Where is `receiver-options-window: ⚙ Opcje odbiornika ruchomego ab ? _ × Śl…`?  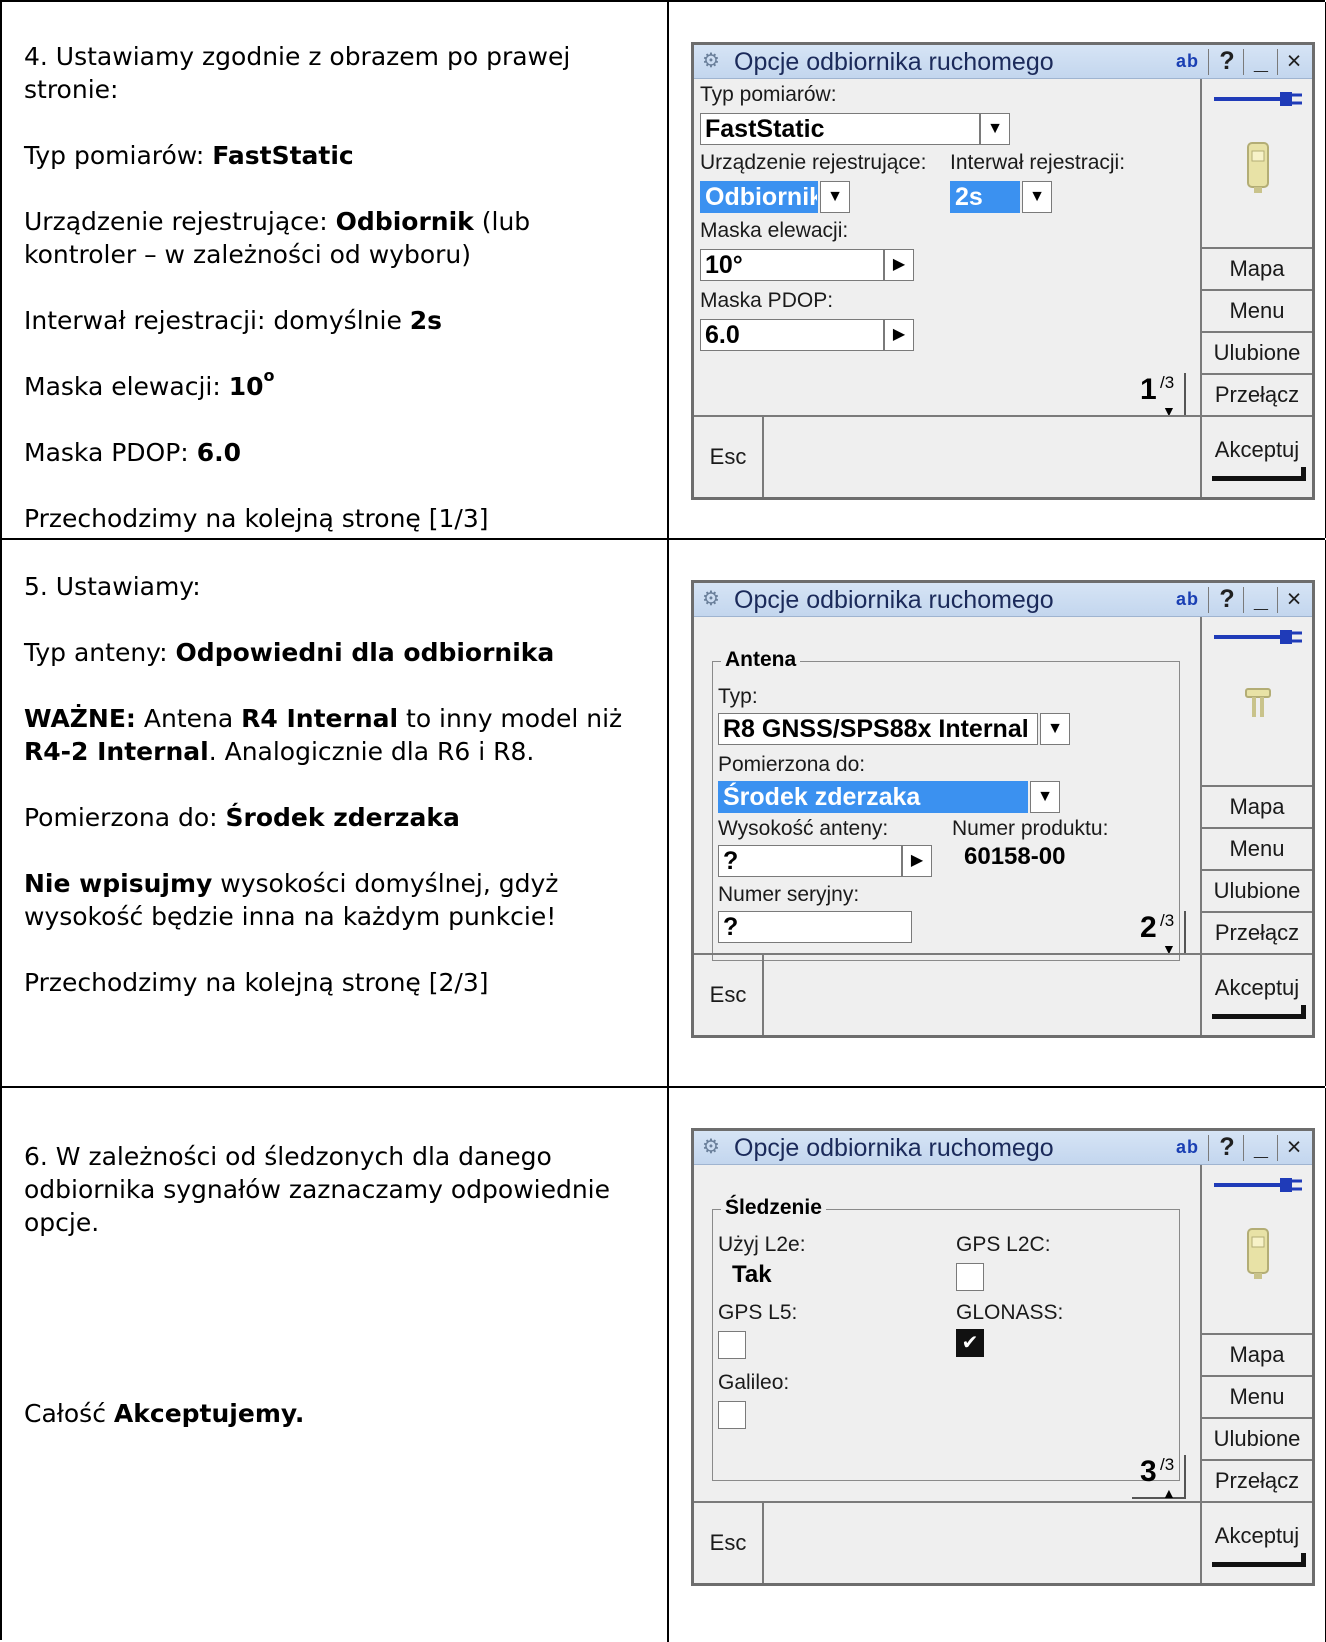
receiver-options-window: ⚙ Opcje odbiornika ruchomego ab ? _ × Śl… is located at coordinates (1003, 1357).